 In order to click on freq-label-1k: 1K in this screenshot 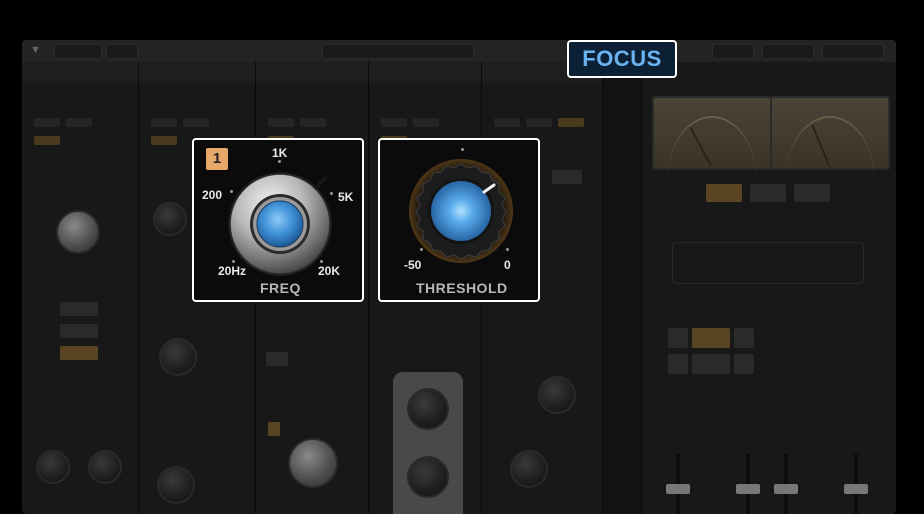, I will do `click(280, 153)`.